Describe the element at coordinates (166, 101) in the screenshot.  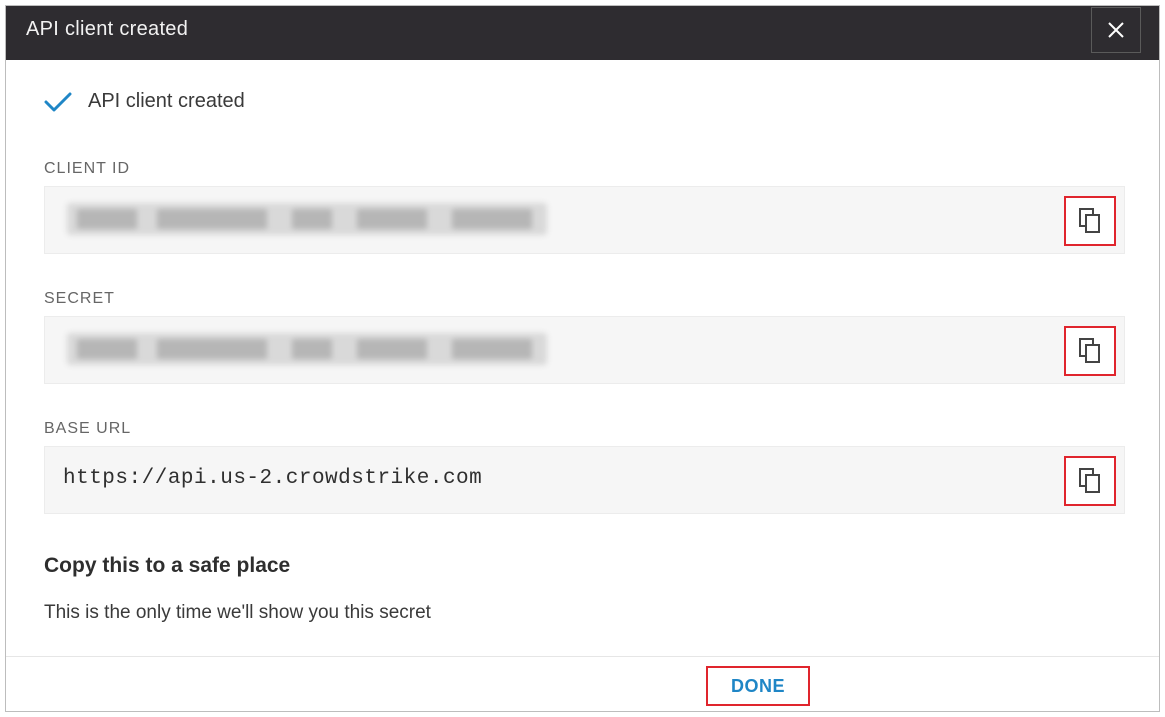
I see `status-text: API client created` at that location.